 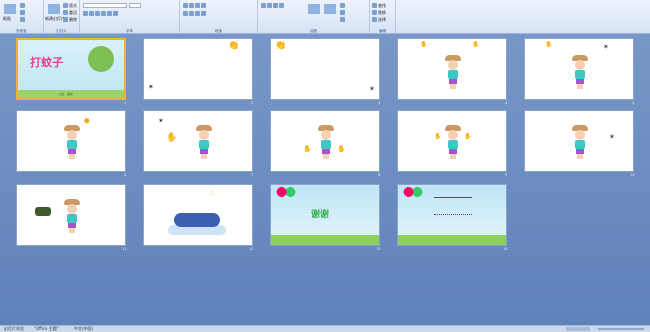 I want to click on outdent-icon, so click(x=203, y=5).